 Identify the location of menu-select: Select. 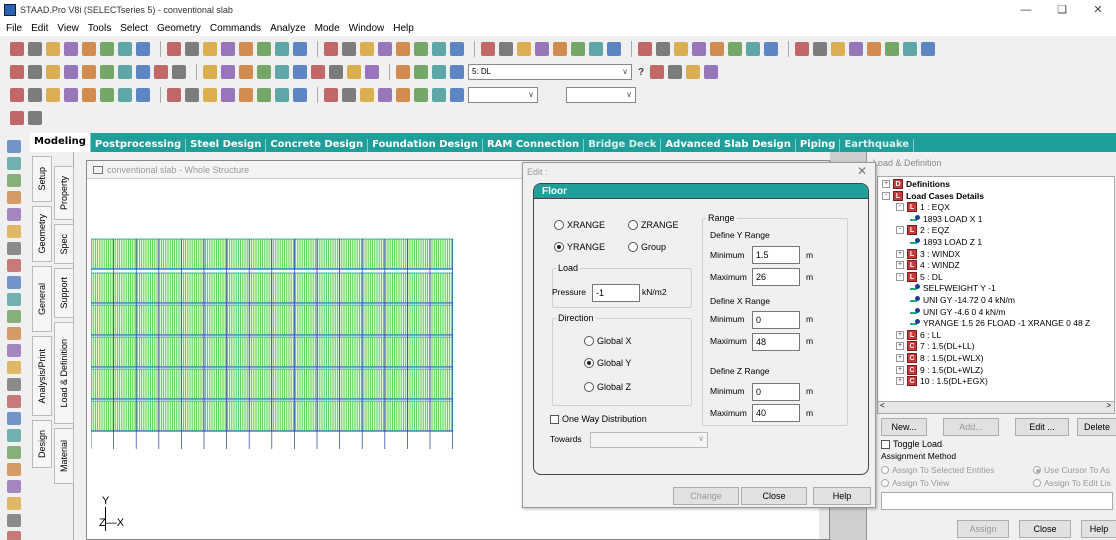
(134, 28).